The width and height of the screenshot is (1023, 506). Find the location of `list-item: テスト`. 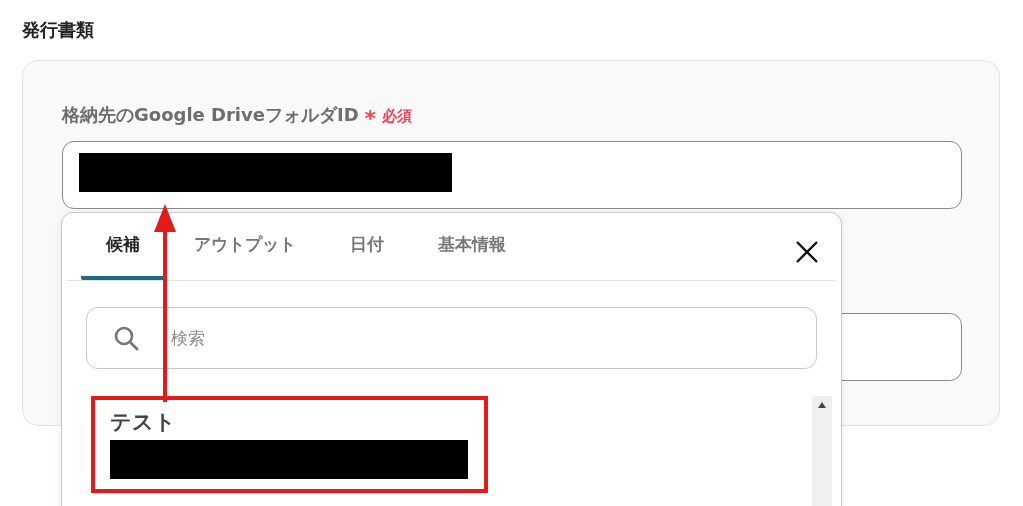

list-item: テスト is located at coordinates (289, 422).